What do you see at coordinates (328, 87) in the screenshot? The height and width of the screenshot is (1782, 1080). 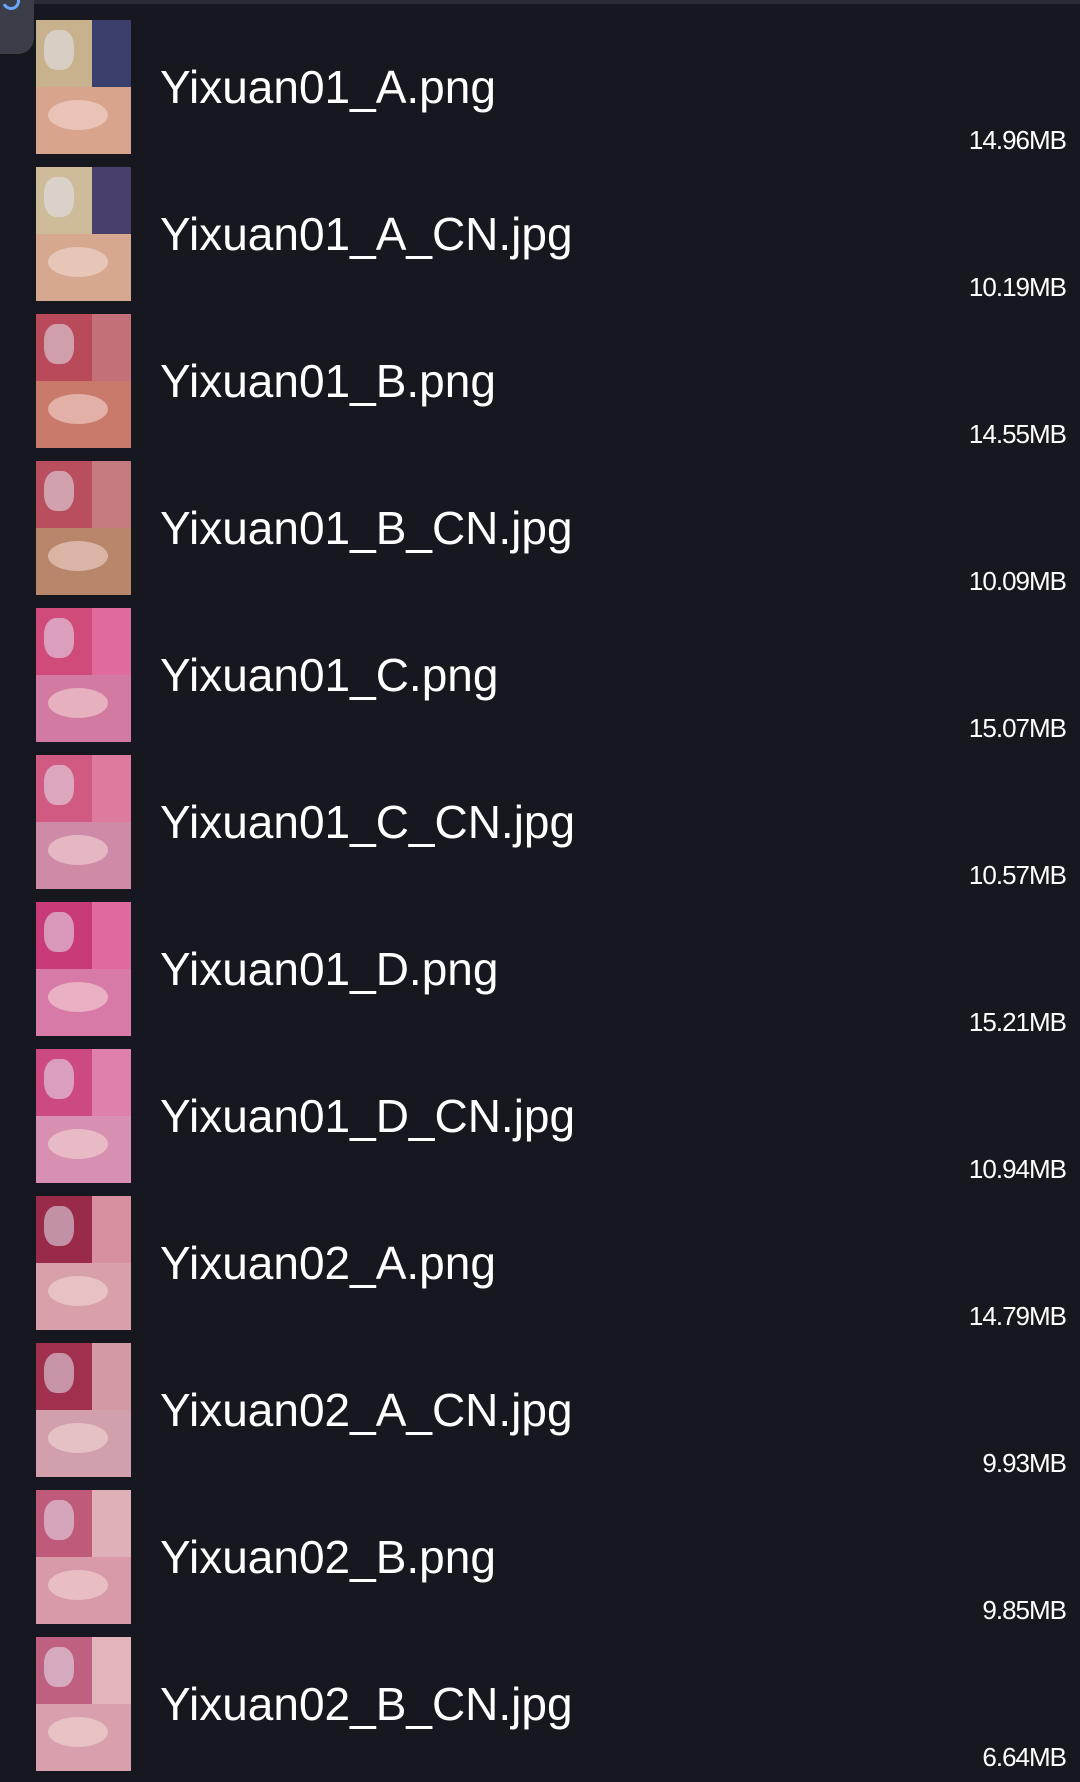 I see `file-name: Yixuan01_A.png` at bounding box center [328, 87].